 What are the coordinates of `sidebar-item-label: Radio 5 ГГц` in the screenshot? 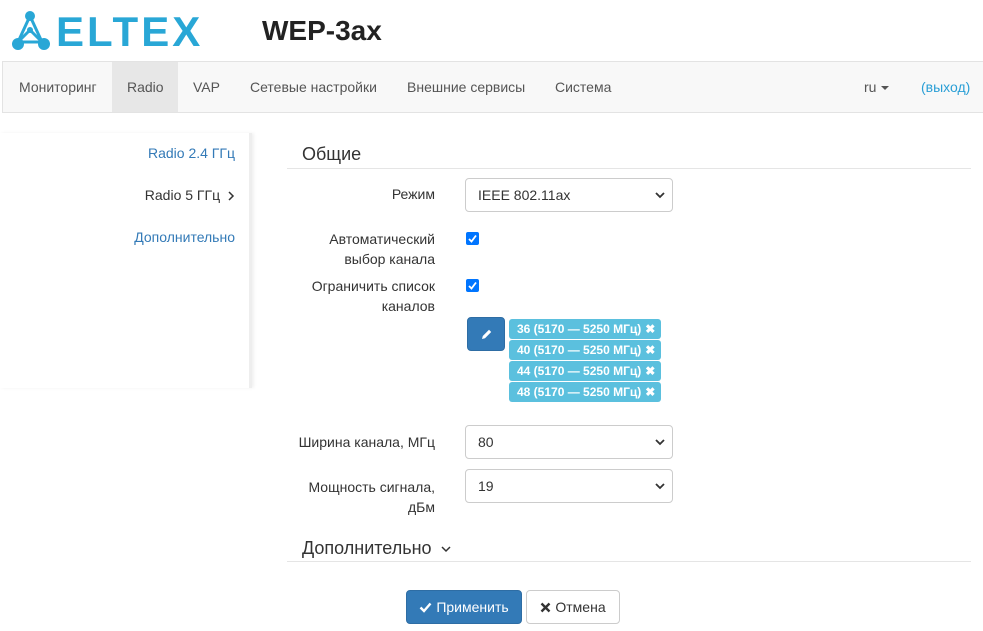 It's located at (182, 195).